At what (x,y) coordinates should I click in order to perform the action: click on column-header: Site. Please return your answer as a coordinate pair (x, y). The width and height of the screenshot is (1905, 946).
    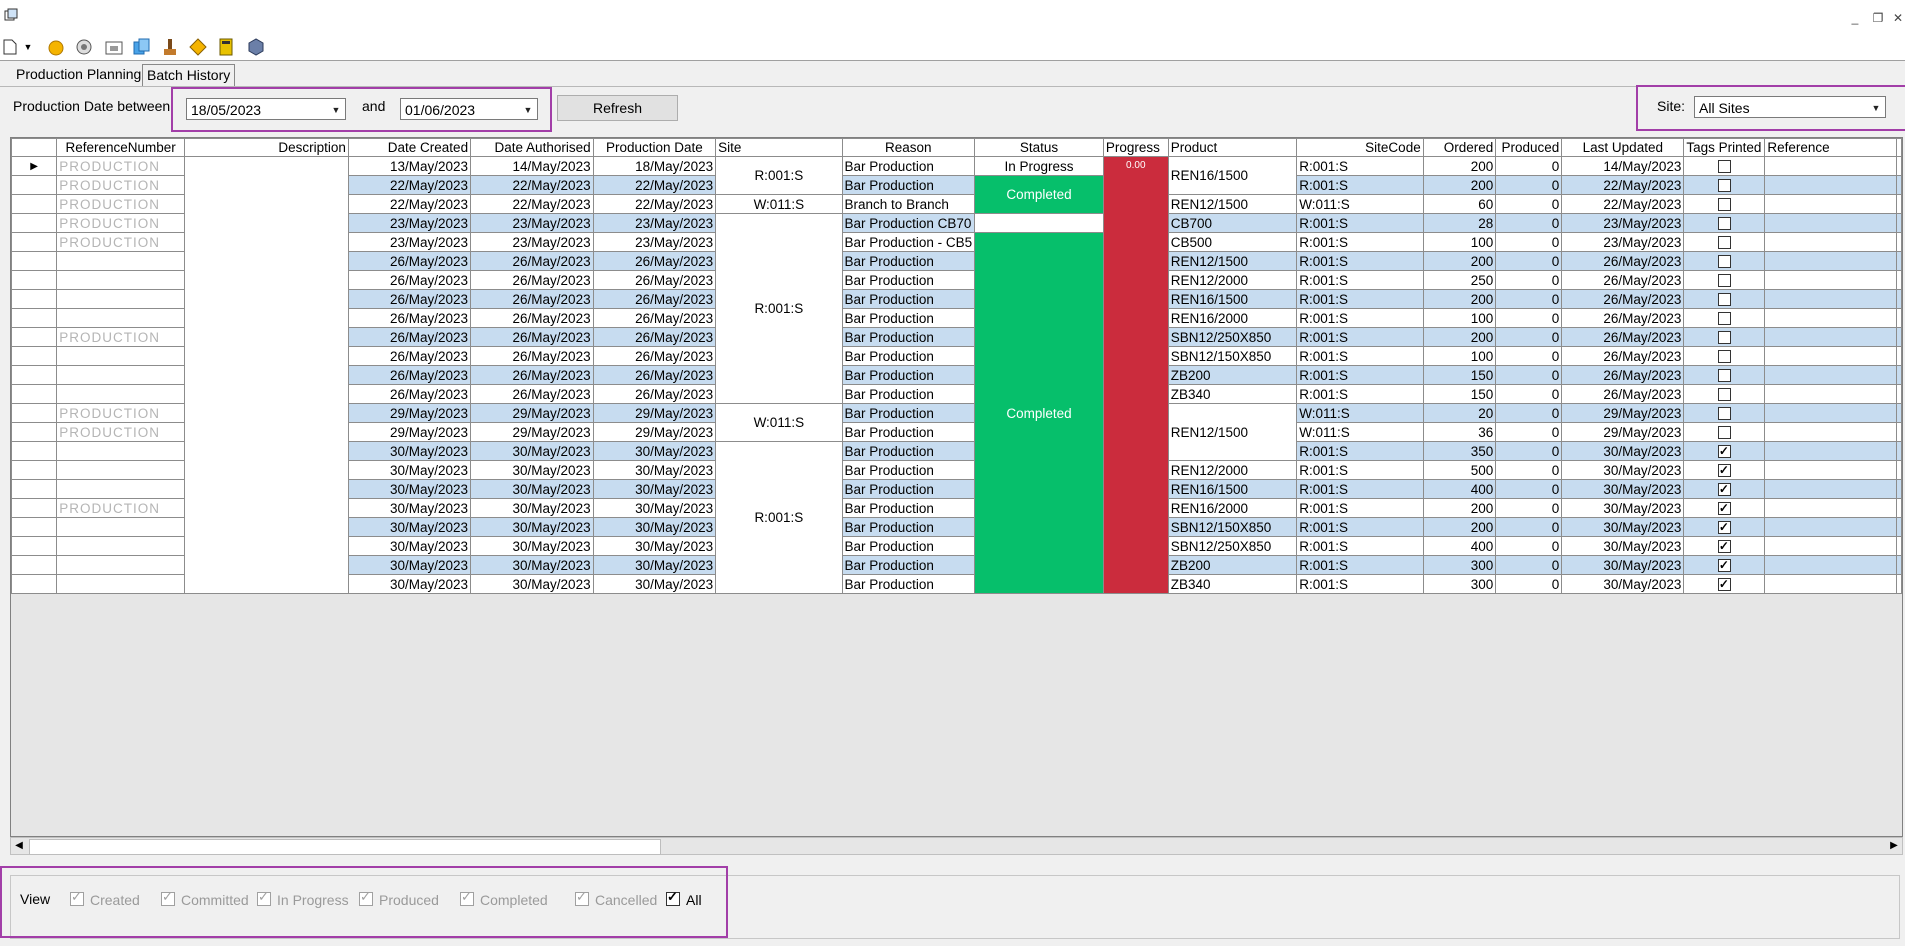
    Looking at the image, I should click on (779, 147).